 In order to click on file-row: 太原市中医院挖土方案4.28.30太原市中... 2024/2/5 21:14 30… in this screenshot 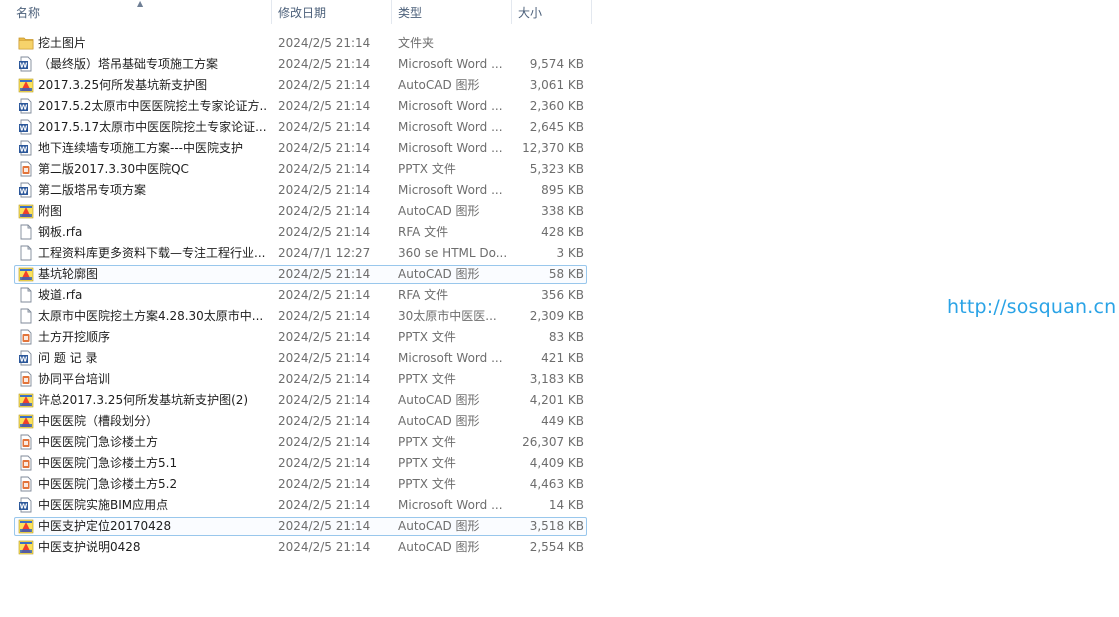, I will do `click(300, 316)`.